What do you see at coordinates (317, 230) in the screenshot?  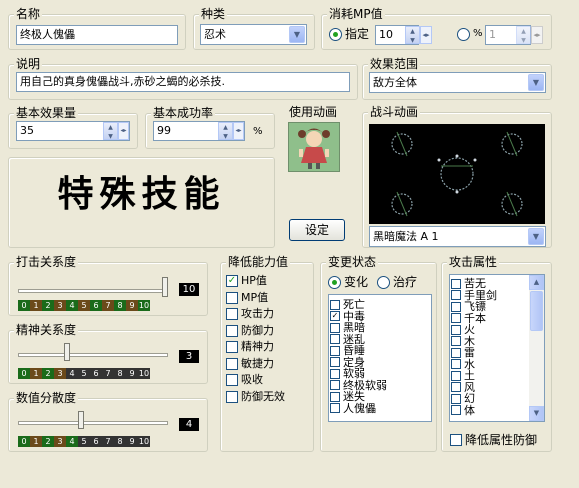 I see `set-anim-button: 设定` at bounding box center [317, 230].